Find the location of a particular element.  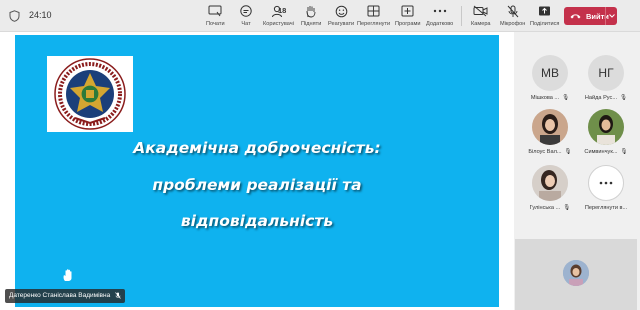

apps-button: Програми is located at coordinates (407, 17).